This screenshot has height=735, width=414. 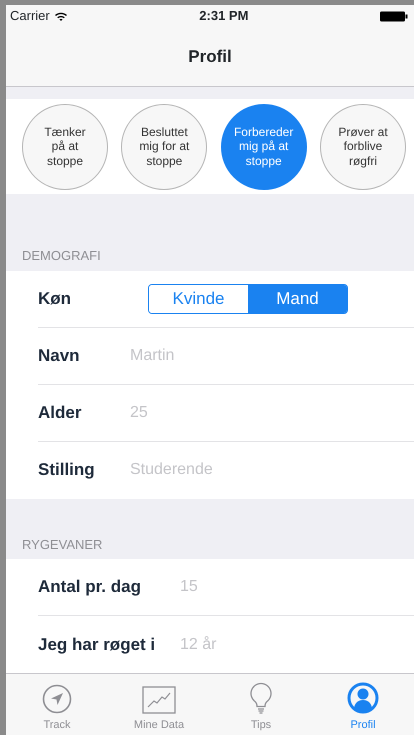 What do you see at coordinates (270, 644) in the screenshot?
I see `input-field: 12 år` at bounding box center [270, 644].